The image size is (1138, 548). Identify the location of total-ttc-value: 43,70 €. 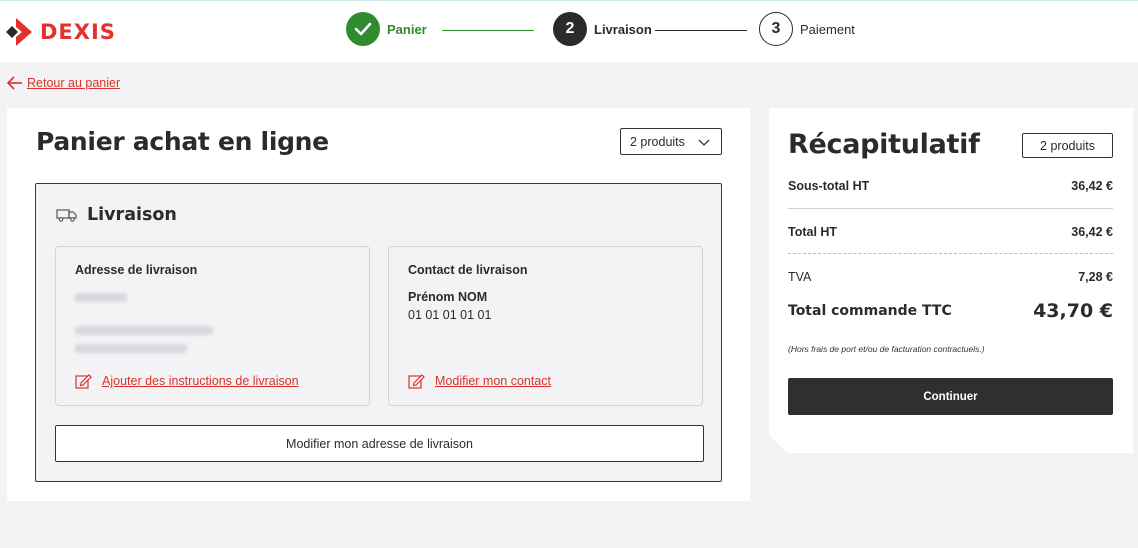
(1073, 311).